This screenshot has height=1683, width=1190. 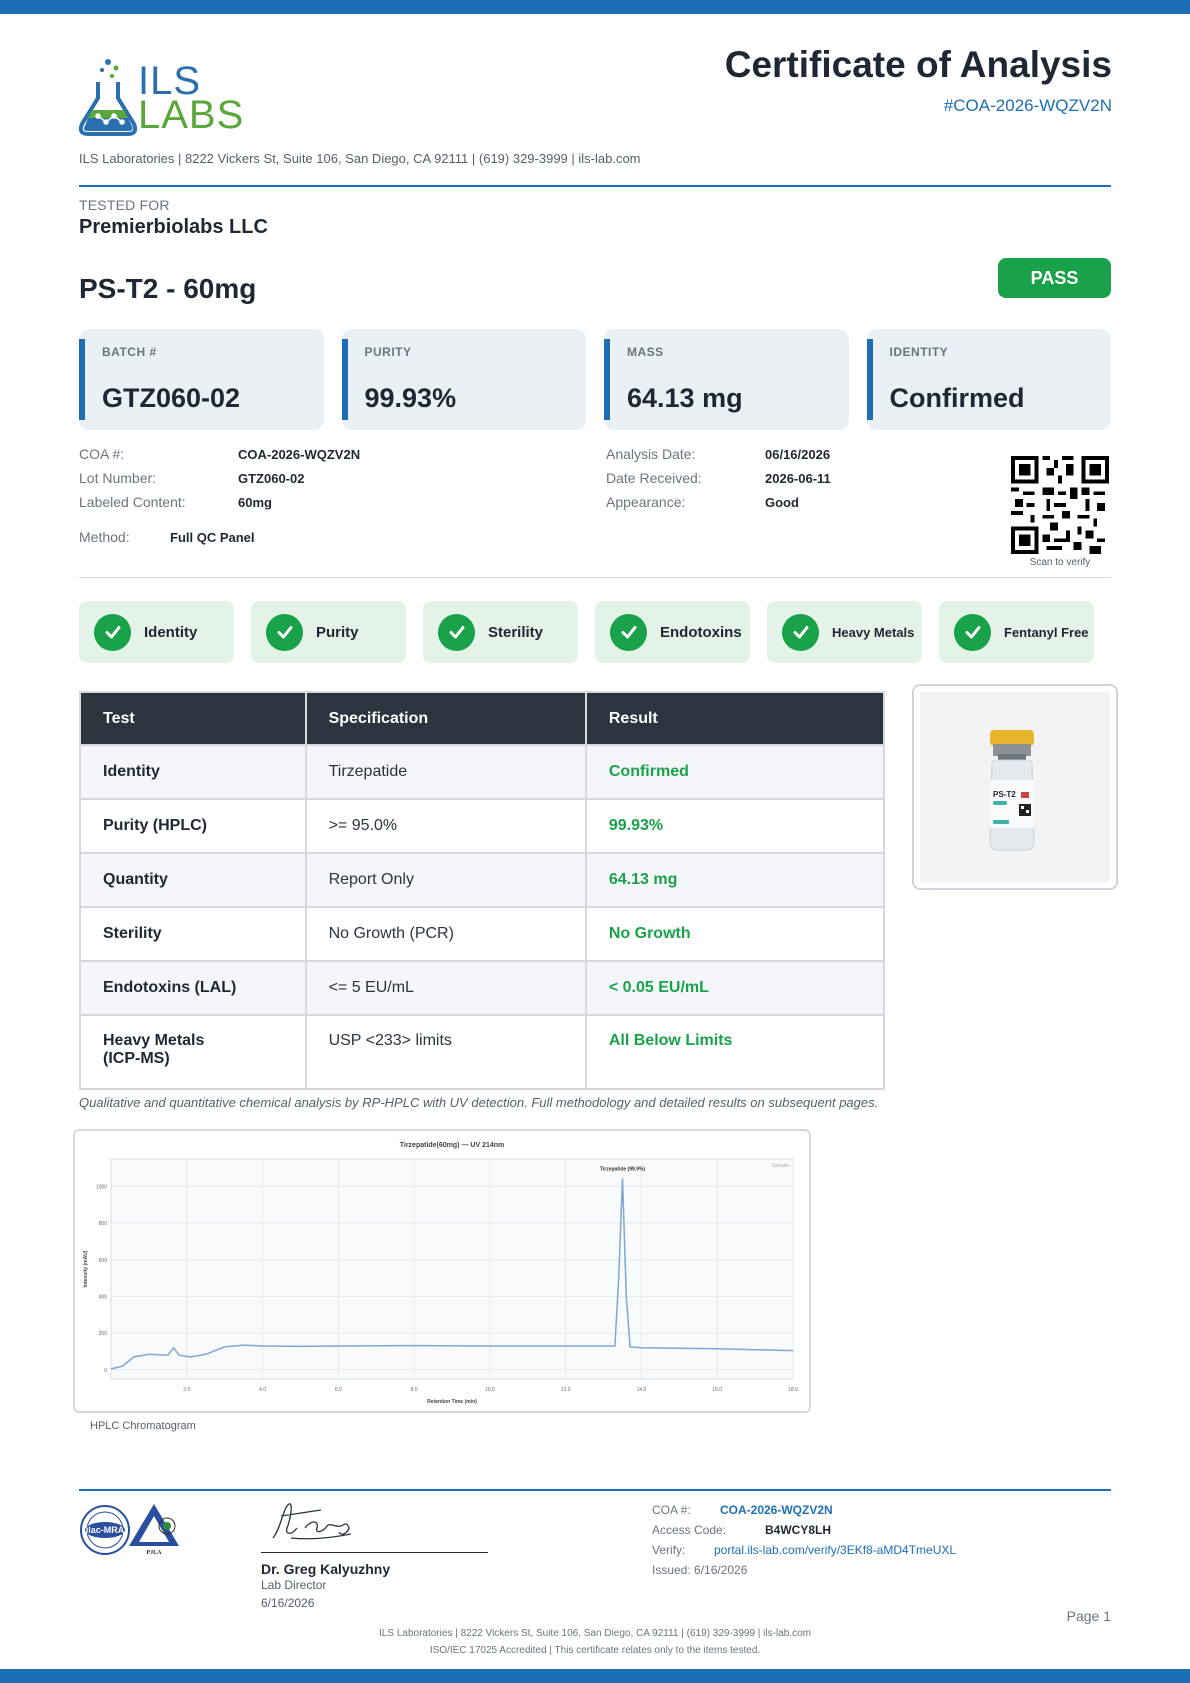 What do you see at coordinates (173, 227) in the screenshot?
I see `tested-for-client: Premierbiolabs LLC` at bounding box center [173, 227].